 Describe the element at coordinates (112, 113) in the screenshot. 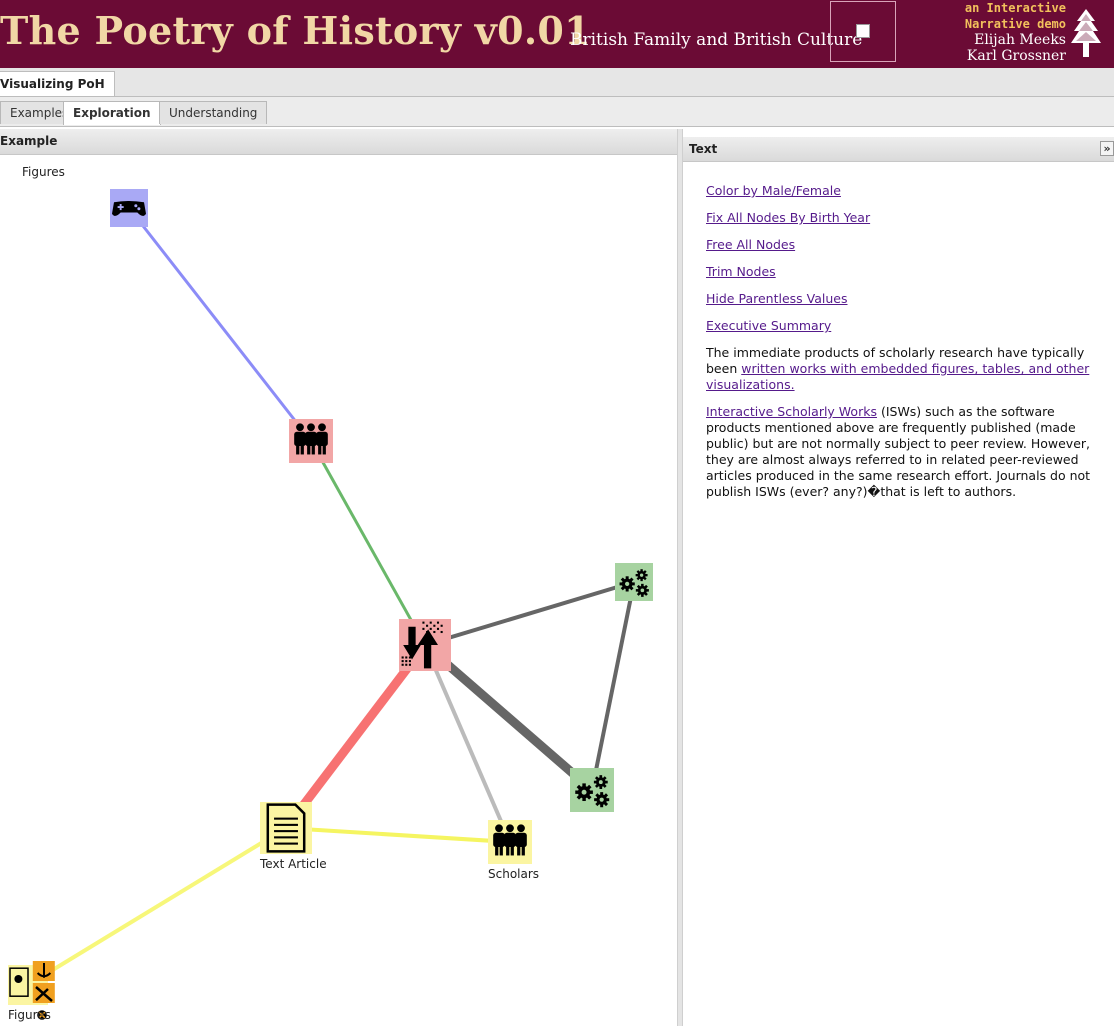

I see `tab-exploration: Exploration` at that location.